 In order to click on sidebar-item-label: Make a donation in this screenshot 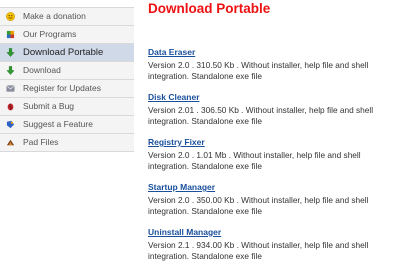, I will do `click(54, 16)`.